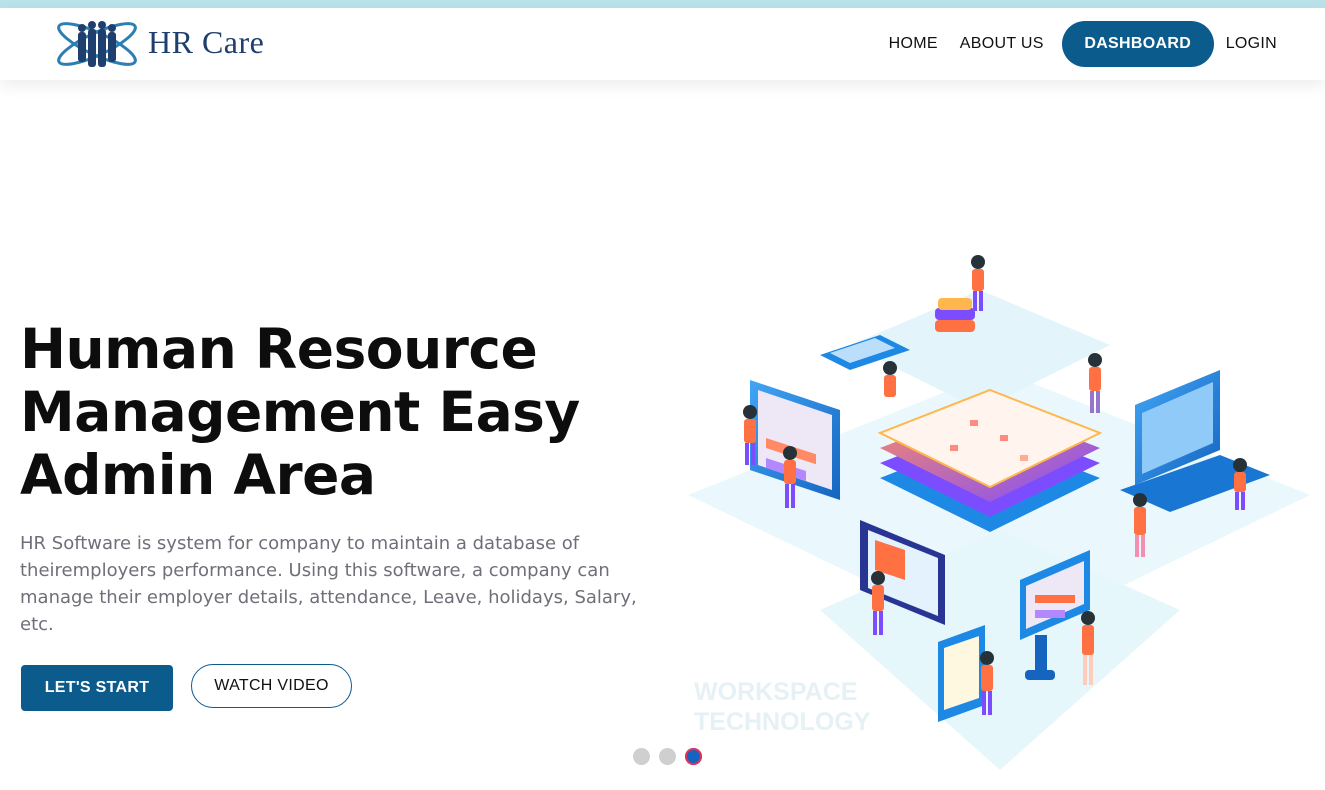 The image size is (1325, 790). What do you see at coordinates (1002, 44) in the screenshot?
I see `nav-about-link: ABOUT US` at bounding box center [1002, 44].